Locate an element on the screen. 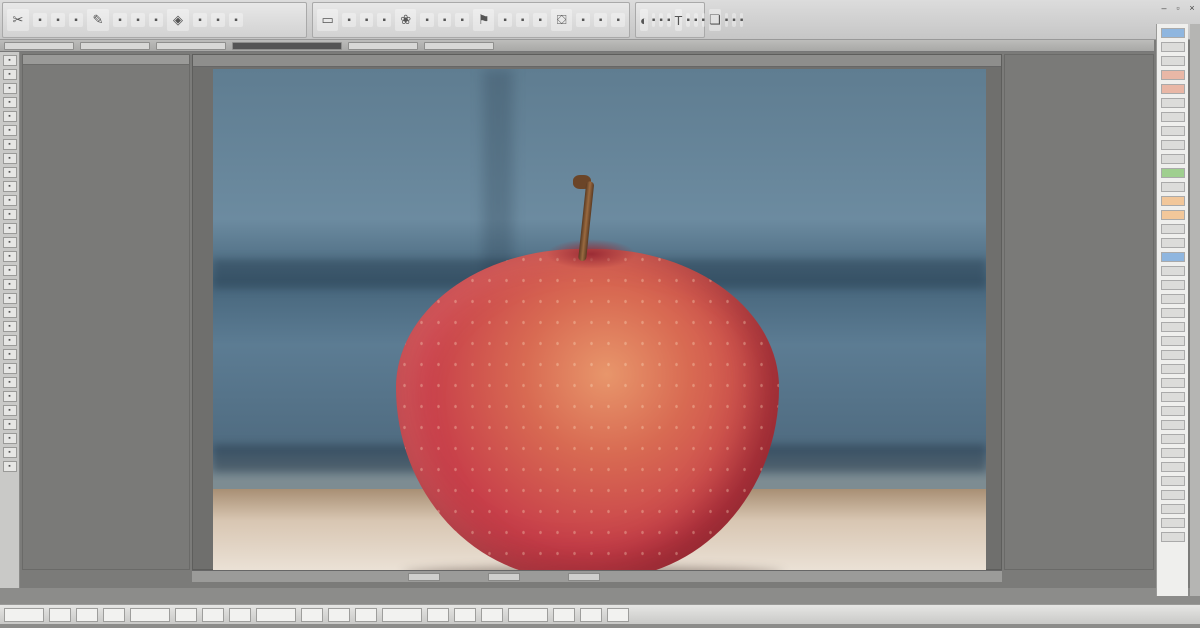  crop-icon: ✂ is located at coordinates (18, 20).